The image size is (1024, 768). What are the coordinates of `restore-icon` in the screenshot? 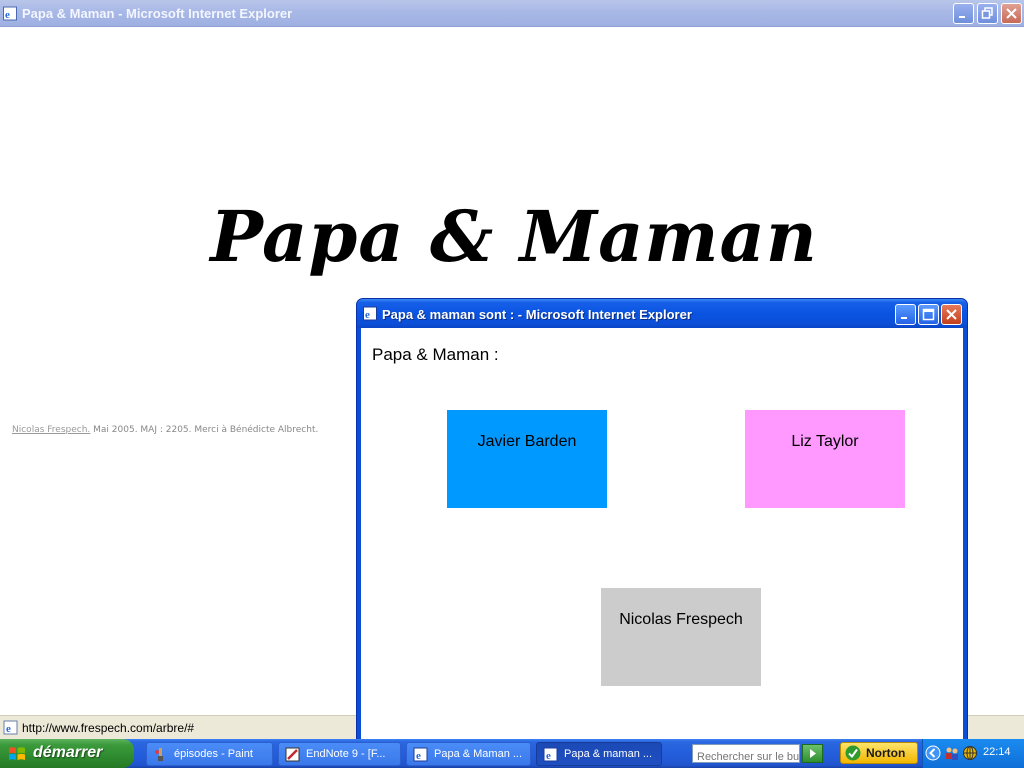 It's located at (987, 13).